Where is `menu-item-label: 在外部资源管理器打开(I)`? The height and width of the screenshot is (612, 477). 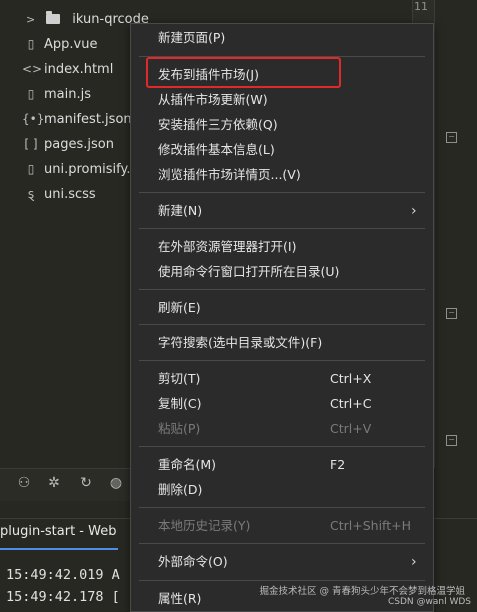
menu-item-label: 在外部资源管理器打开(I) is located at coordinates (227, 246).